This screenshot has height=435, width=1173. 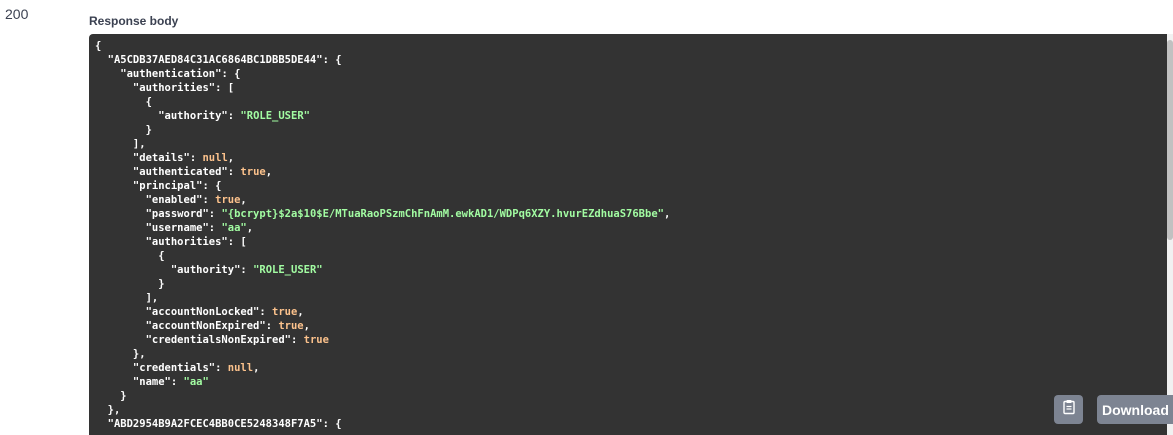 What do you see at coordinates (149, 186) in the screenshot?
I see `code-token-key: "principal"` at bounding box center [149, 186].